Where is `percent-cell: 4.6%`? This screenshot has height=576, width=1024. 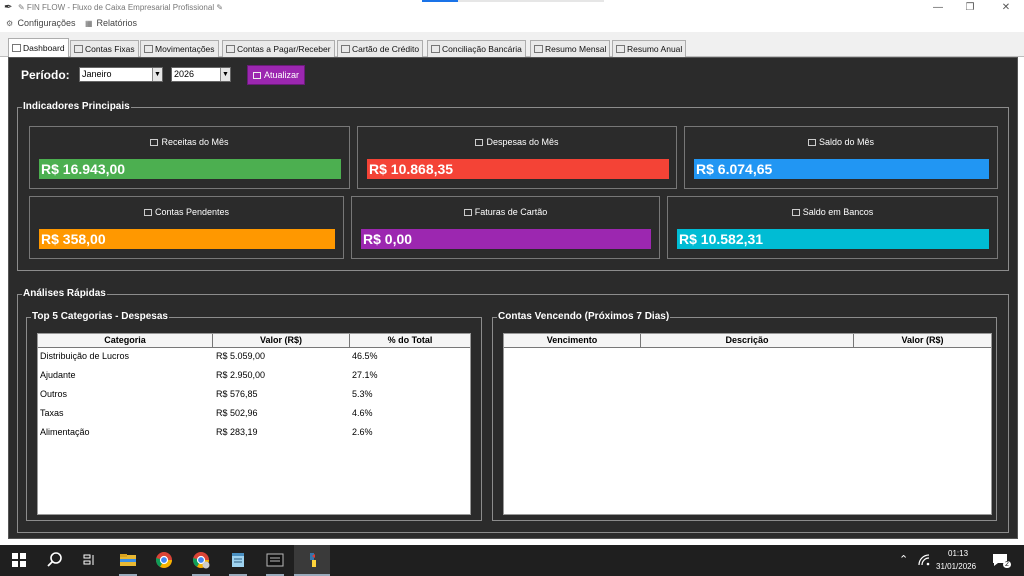 percent-cell: 4.6% is located at coordinates (362, 413).